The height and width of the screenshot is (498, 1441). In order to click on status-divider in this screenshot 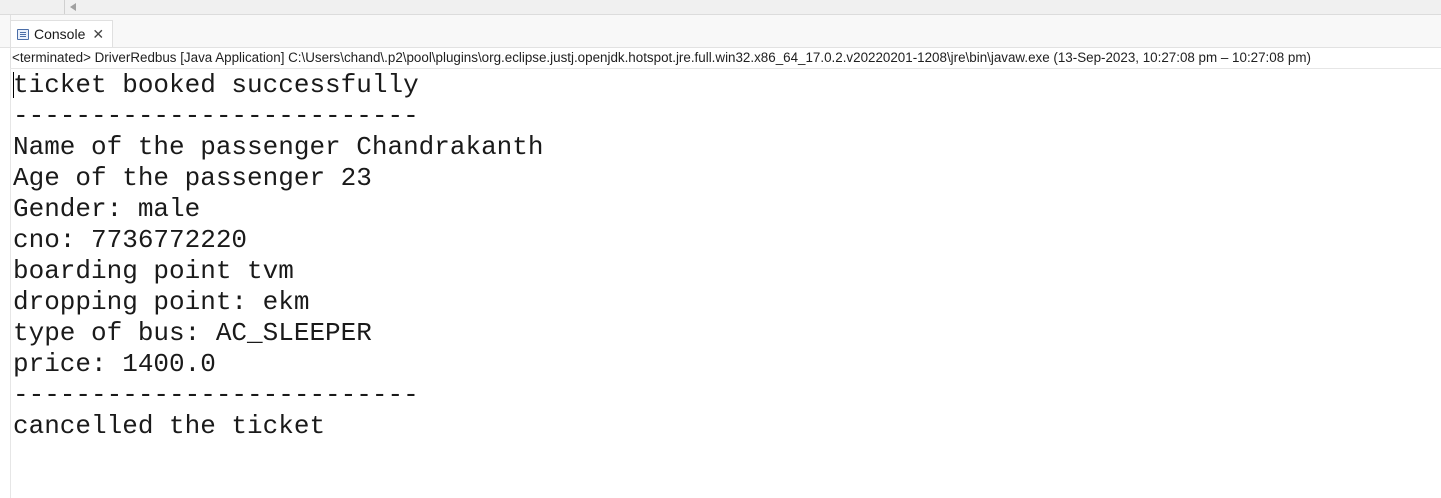, I will do `click(725, 68)`.